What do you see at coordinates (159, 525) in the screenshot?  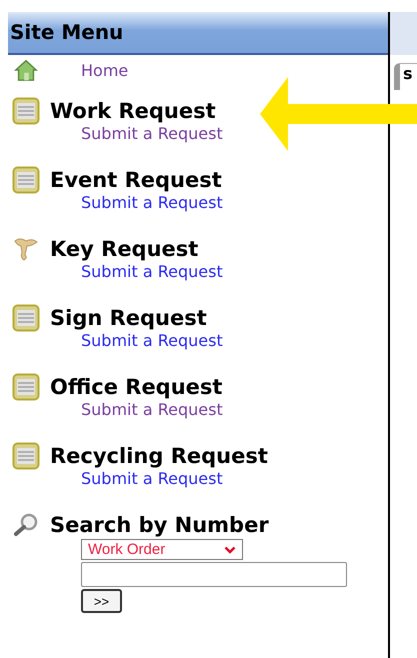 I see `section-title: Search by Number` at bounding box center [159, 525].